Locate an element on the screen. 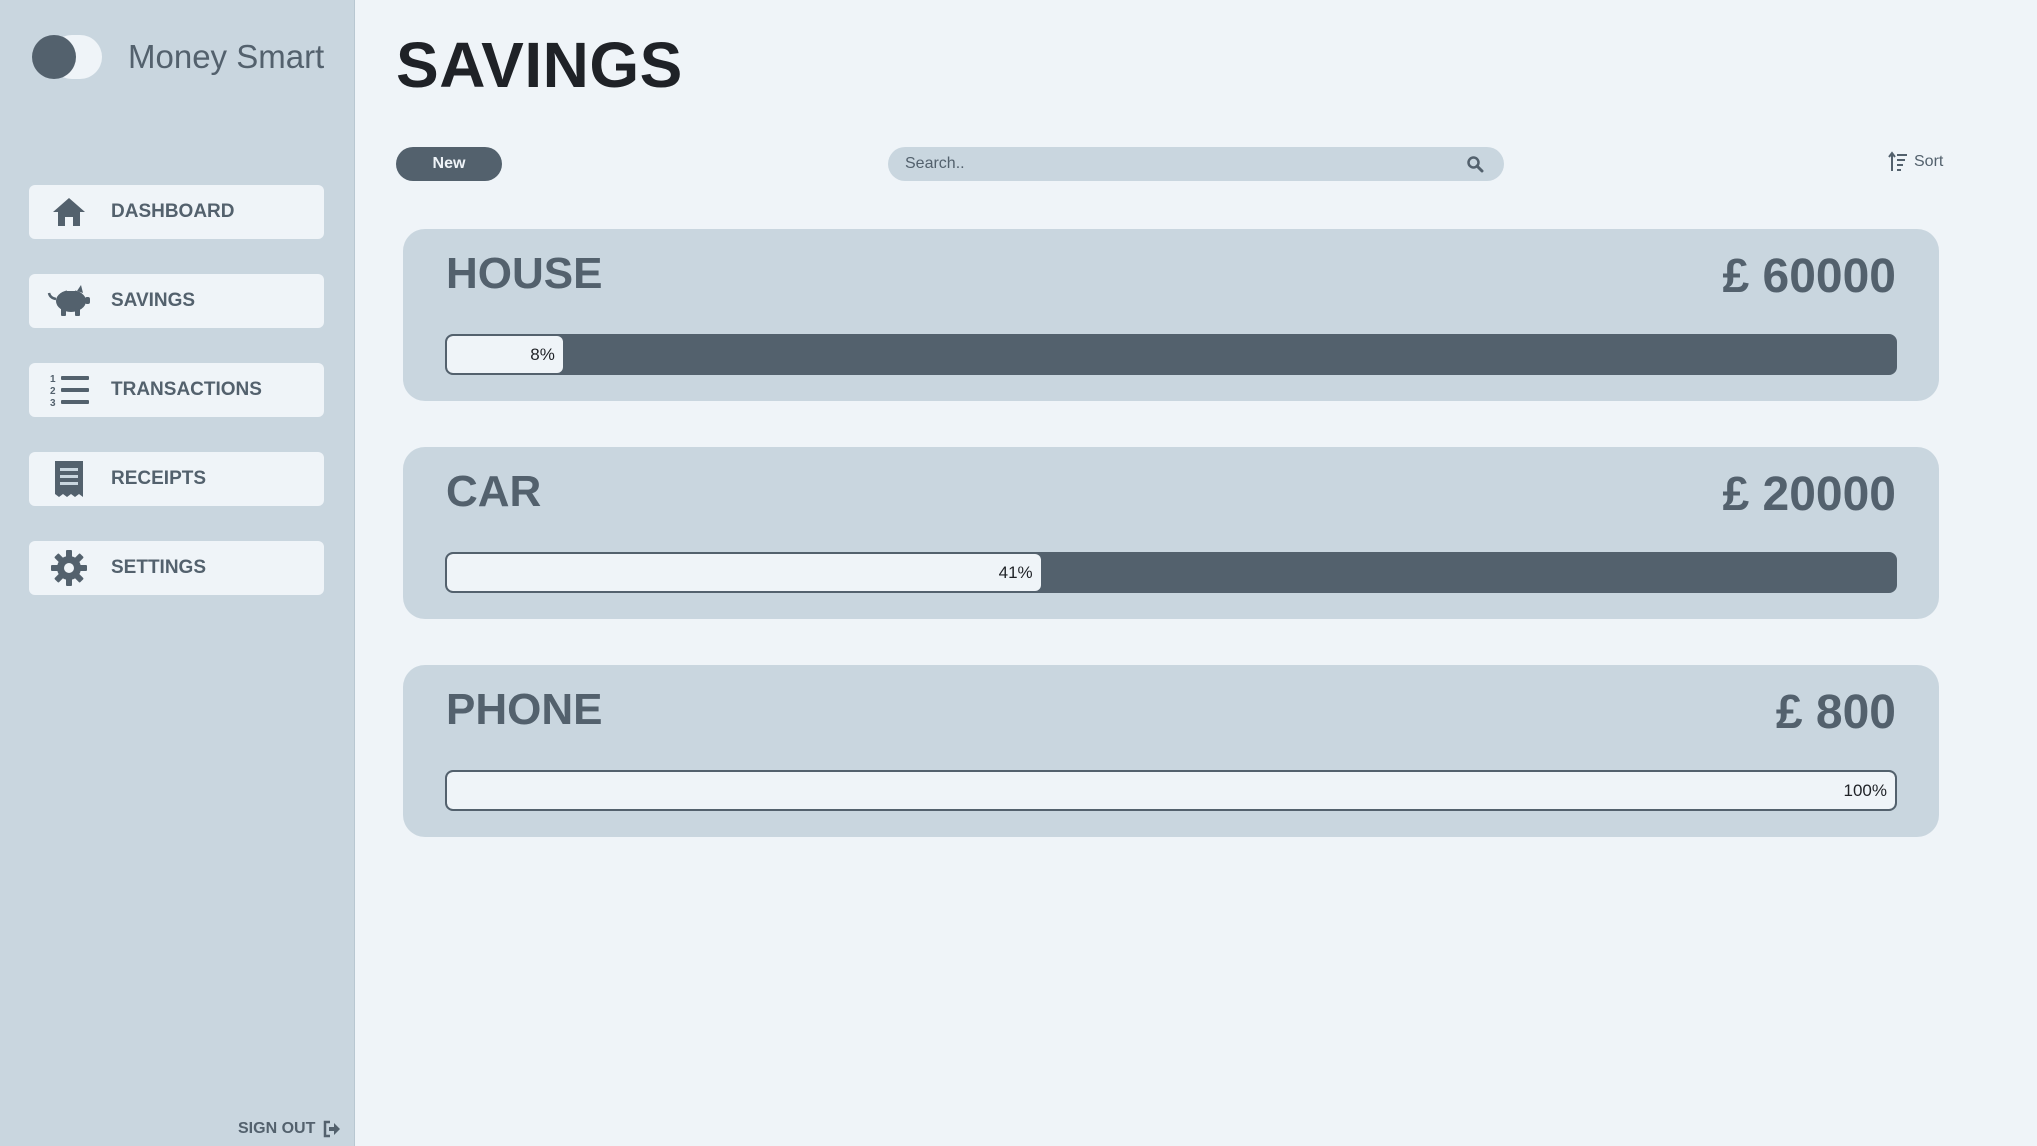 Image resolution: width=2037 pixels, height=1146 pixels. savings-card-phone: PHONE £ 800 100% is located at coordinates (1171, 751).